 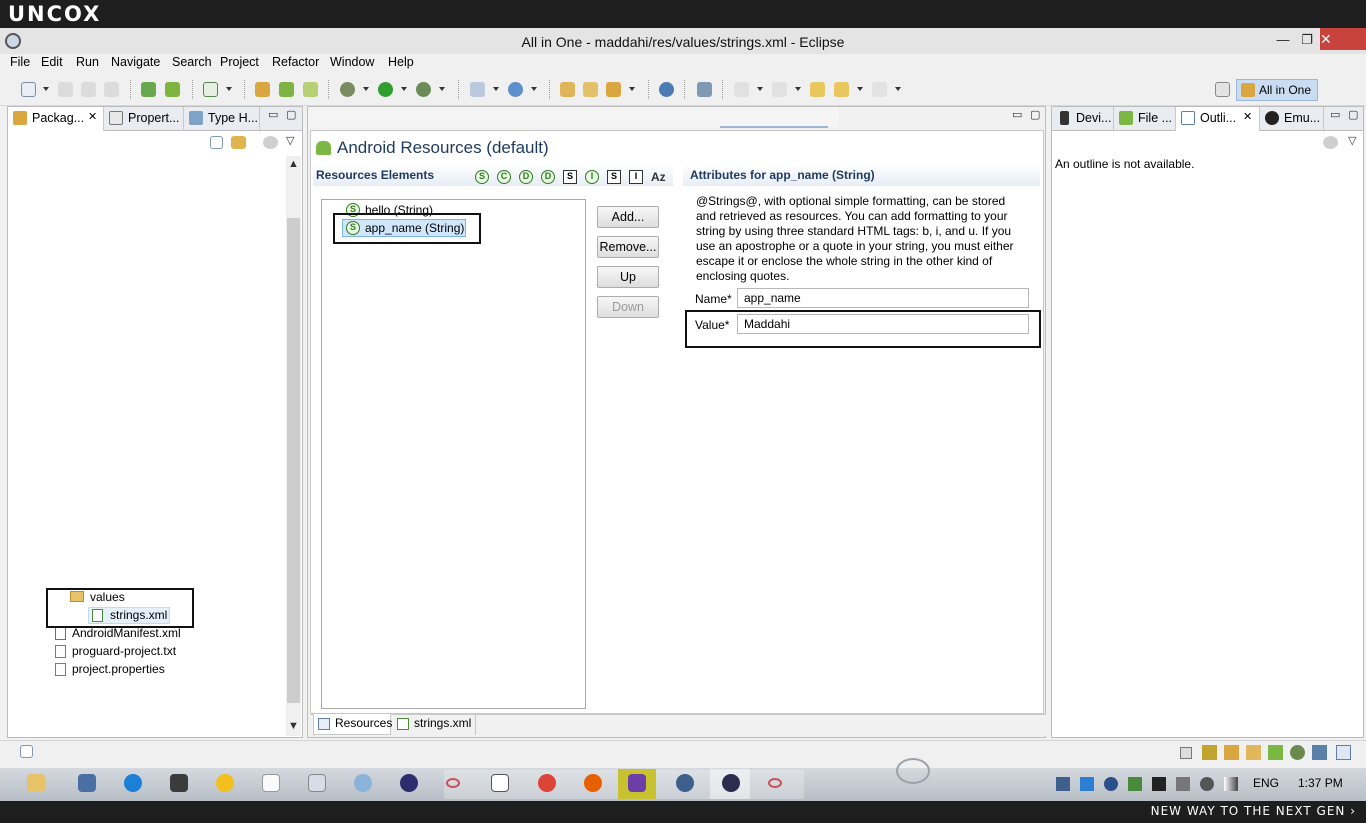 I want to click on doc-icon, so click(x=500, y=783).